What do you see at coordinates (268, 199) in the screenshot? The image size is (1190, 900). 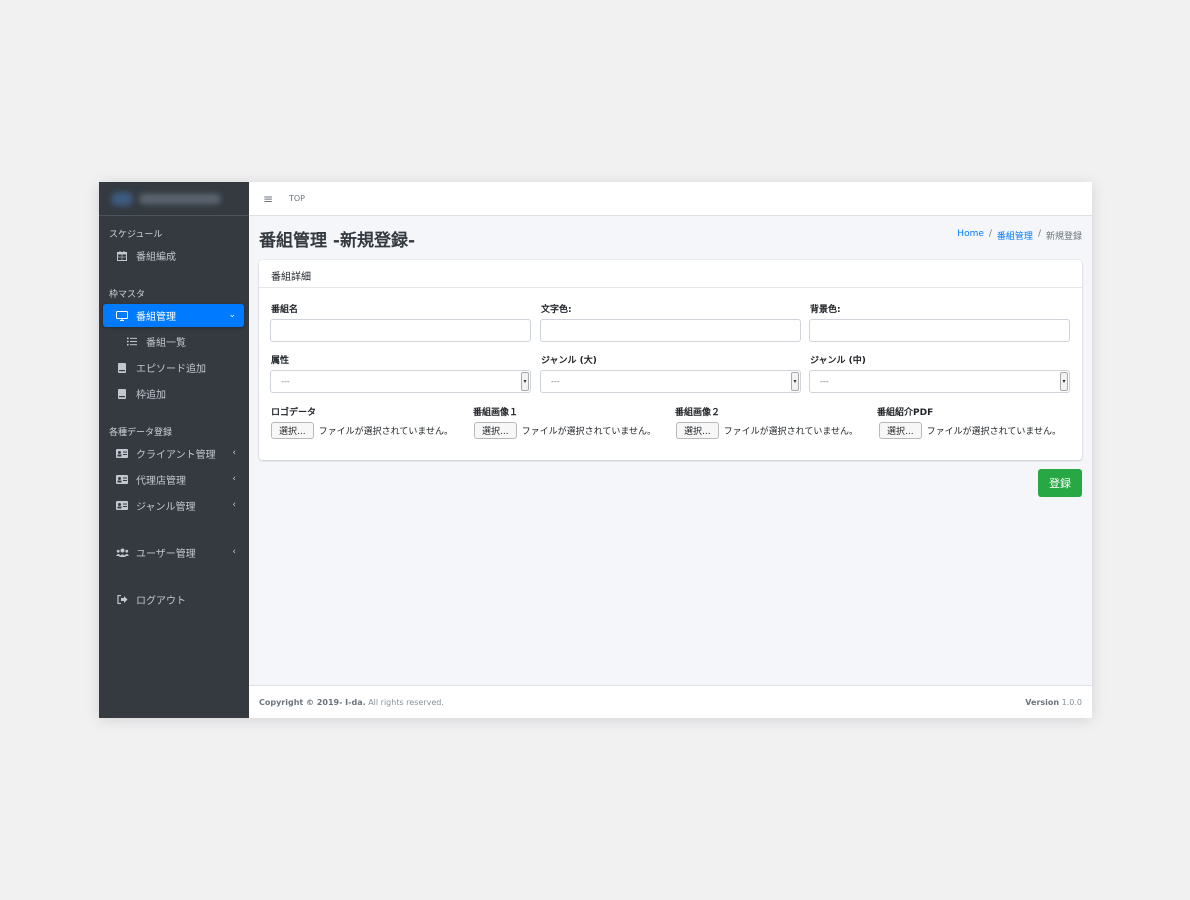 I see `hamburger-menu-icon: ≡` at bounding box center [268, 199].